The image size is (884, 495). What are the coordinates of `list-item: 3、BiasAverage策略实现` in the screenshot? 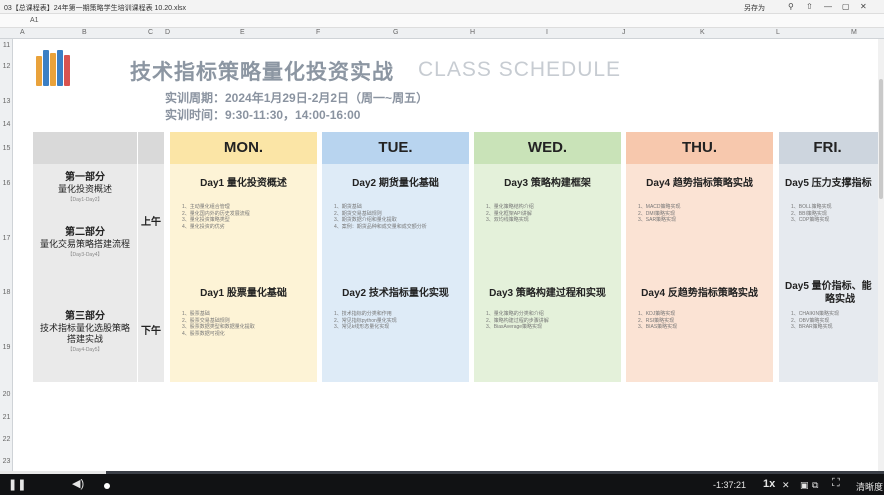 It's located at (514, 327).